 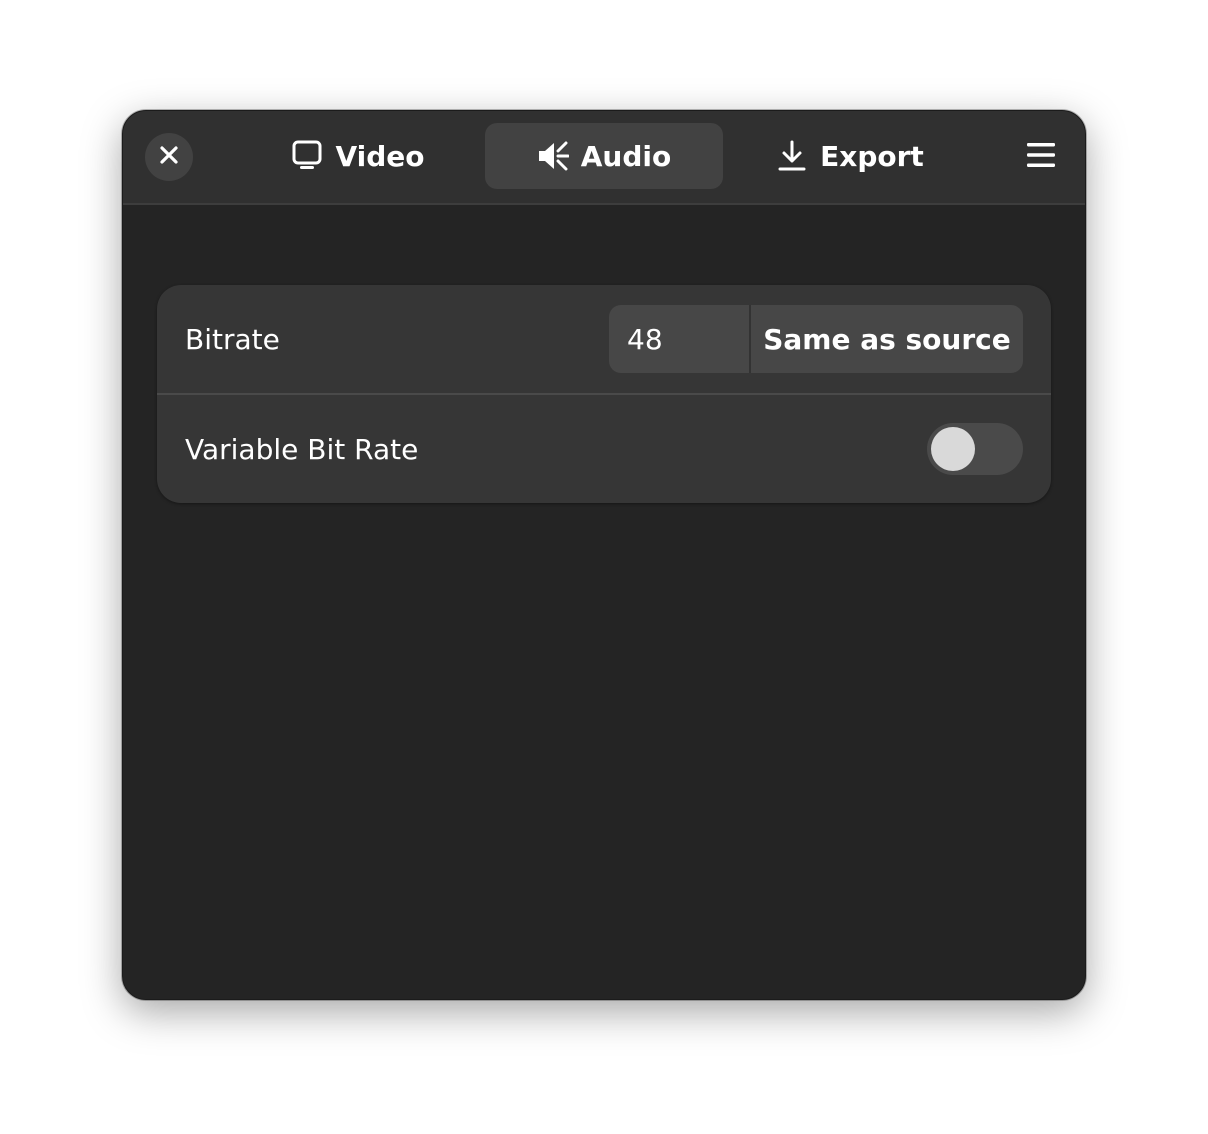 I want to click on tab-video: Video, so click(x=358, y=156).